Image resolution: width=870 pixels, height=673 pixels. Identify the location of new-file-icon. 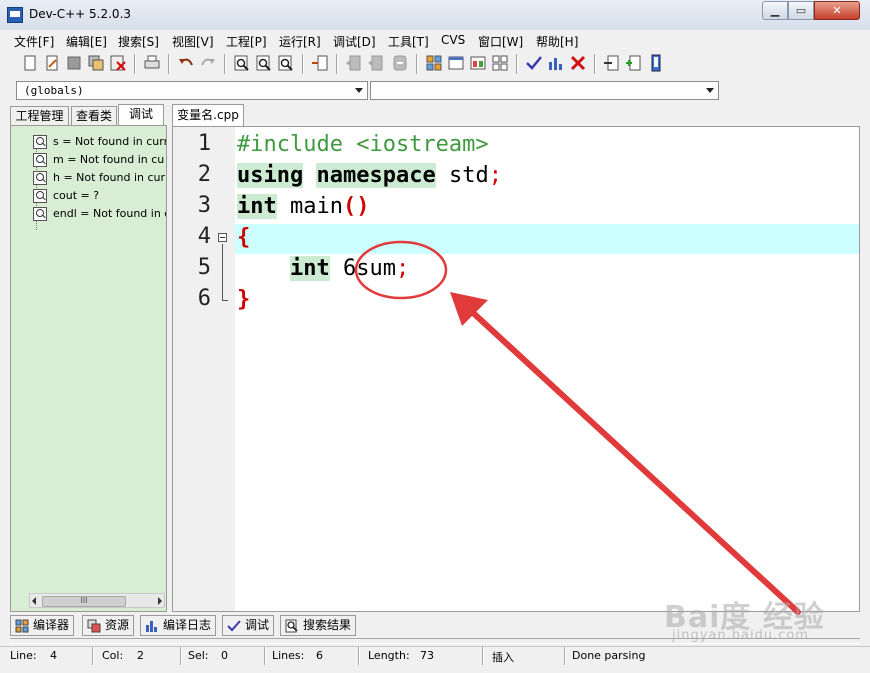
(30, 63).